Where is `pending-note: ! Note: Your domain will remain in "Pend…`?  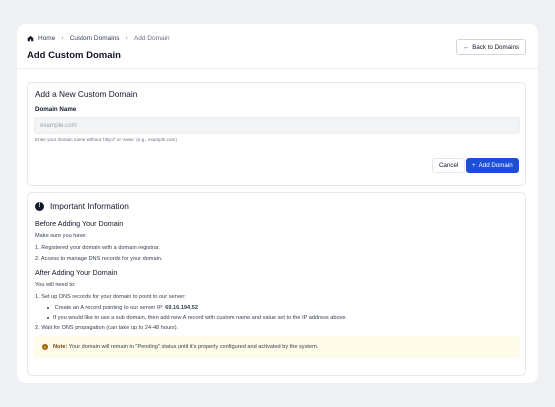
pending-note: ! Note: Your domain will remain in "Pend… is located at coordinates (277, 347).